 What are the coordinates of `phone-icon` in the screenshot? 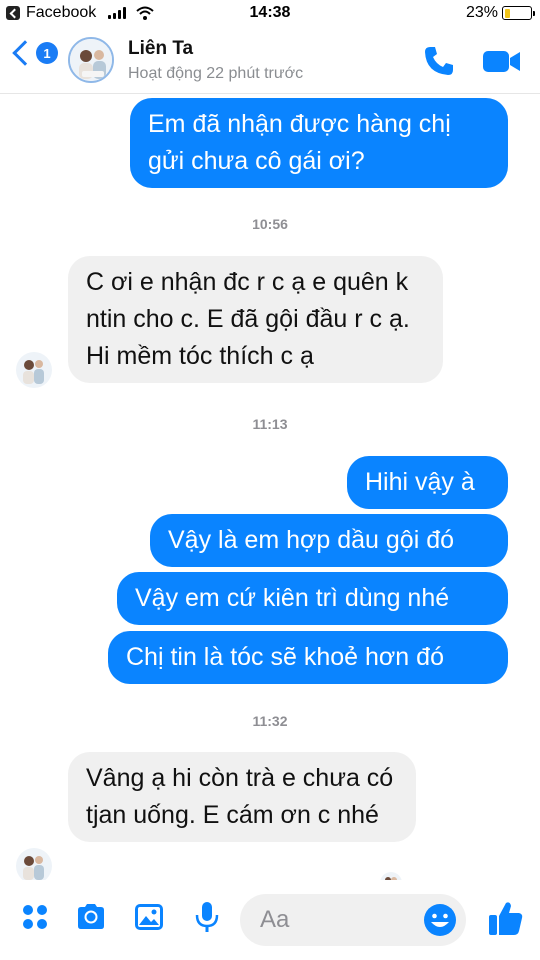 It's located at (439, 61).